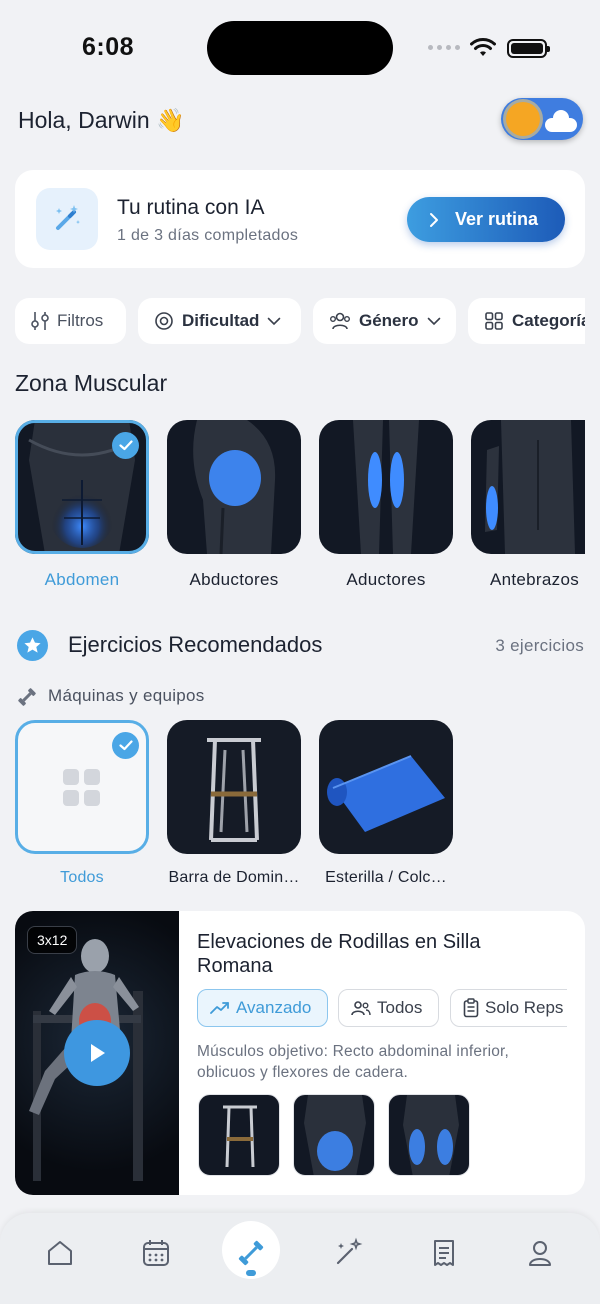 Image resolution: width=600 pixels, height=1304 pixels. What do you see at coordinates (220, 1008) in the screenshot?
I see `trend-up-icon` at bounding box center [220, 1008].